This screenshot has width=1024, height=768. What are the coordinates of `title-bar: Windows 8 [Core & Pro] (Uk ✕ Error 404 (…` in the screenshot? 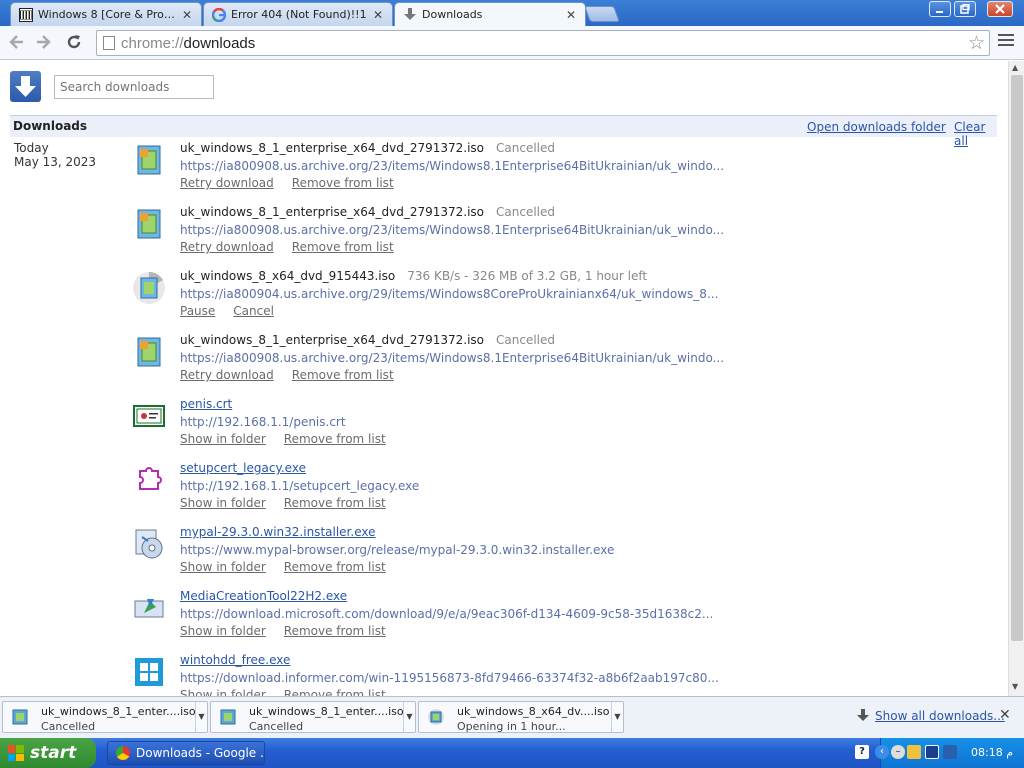 It's located at (512, 13).